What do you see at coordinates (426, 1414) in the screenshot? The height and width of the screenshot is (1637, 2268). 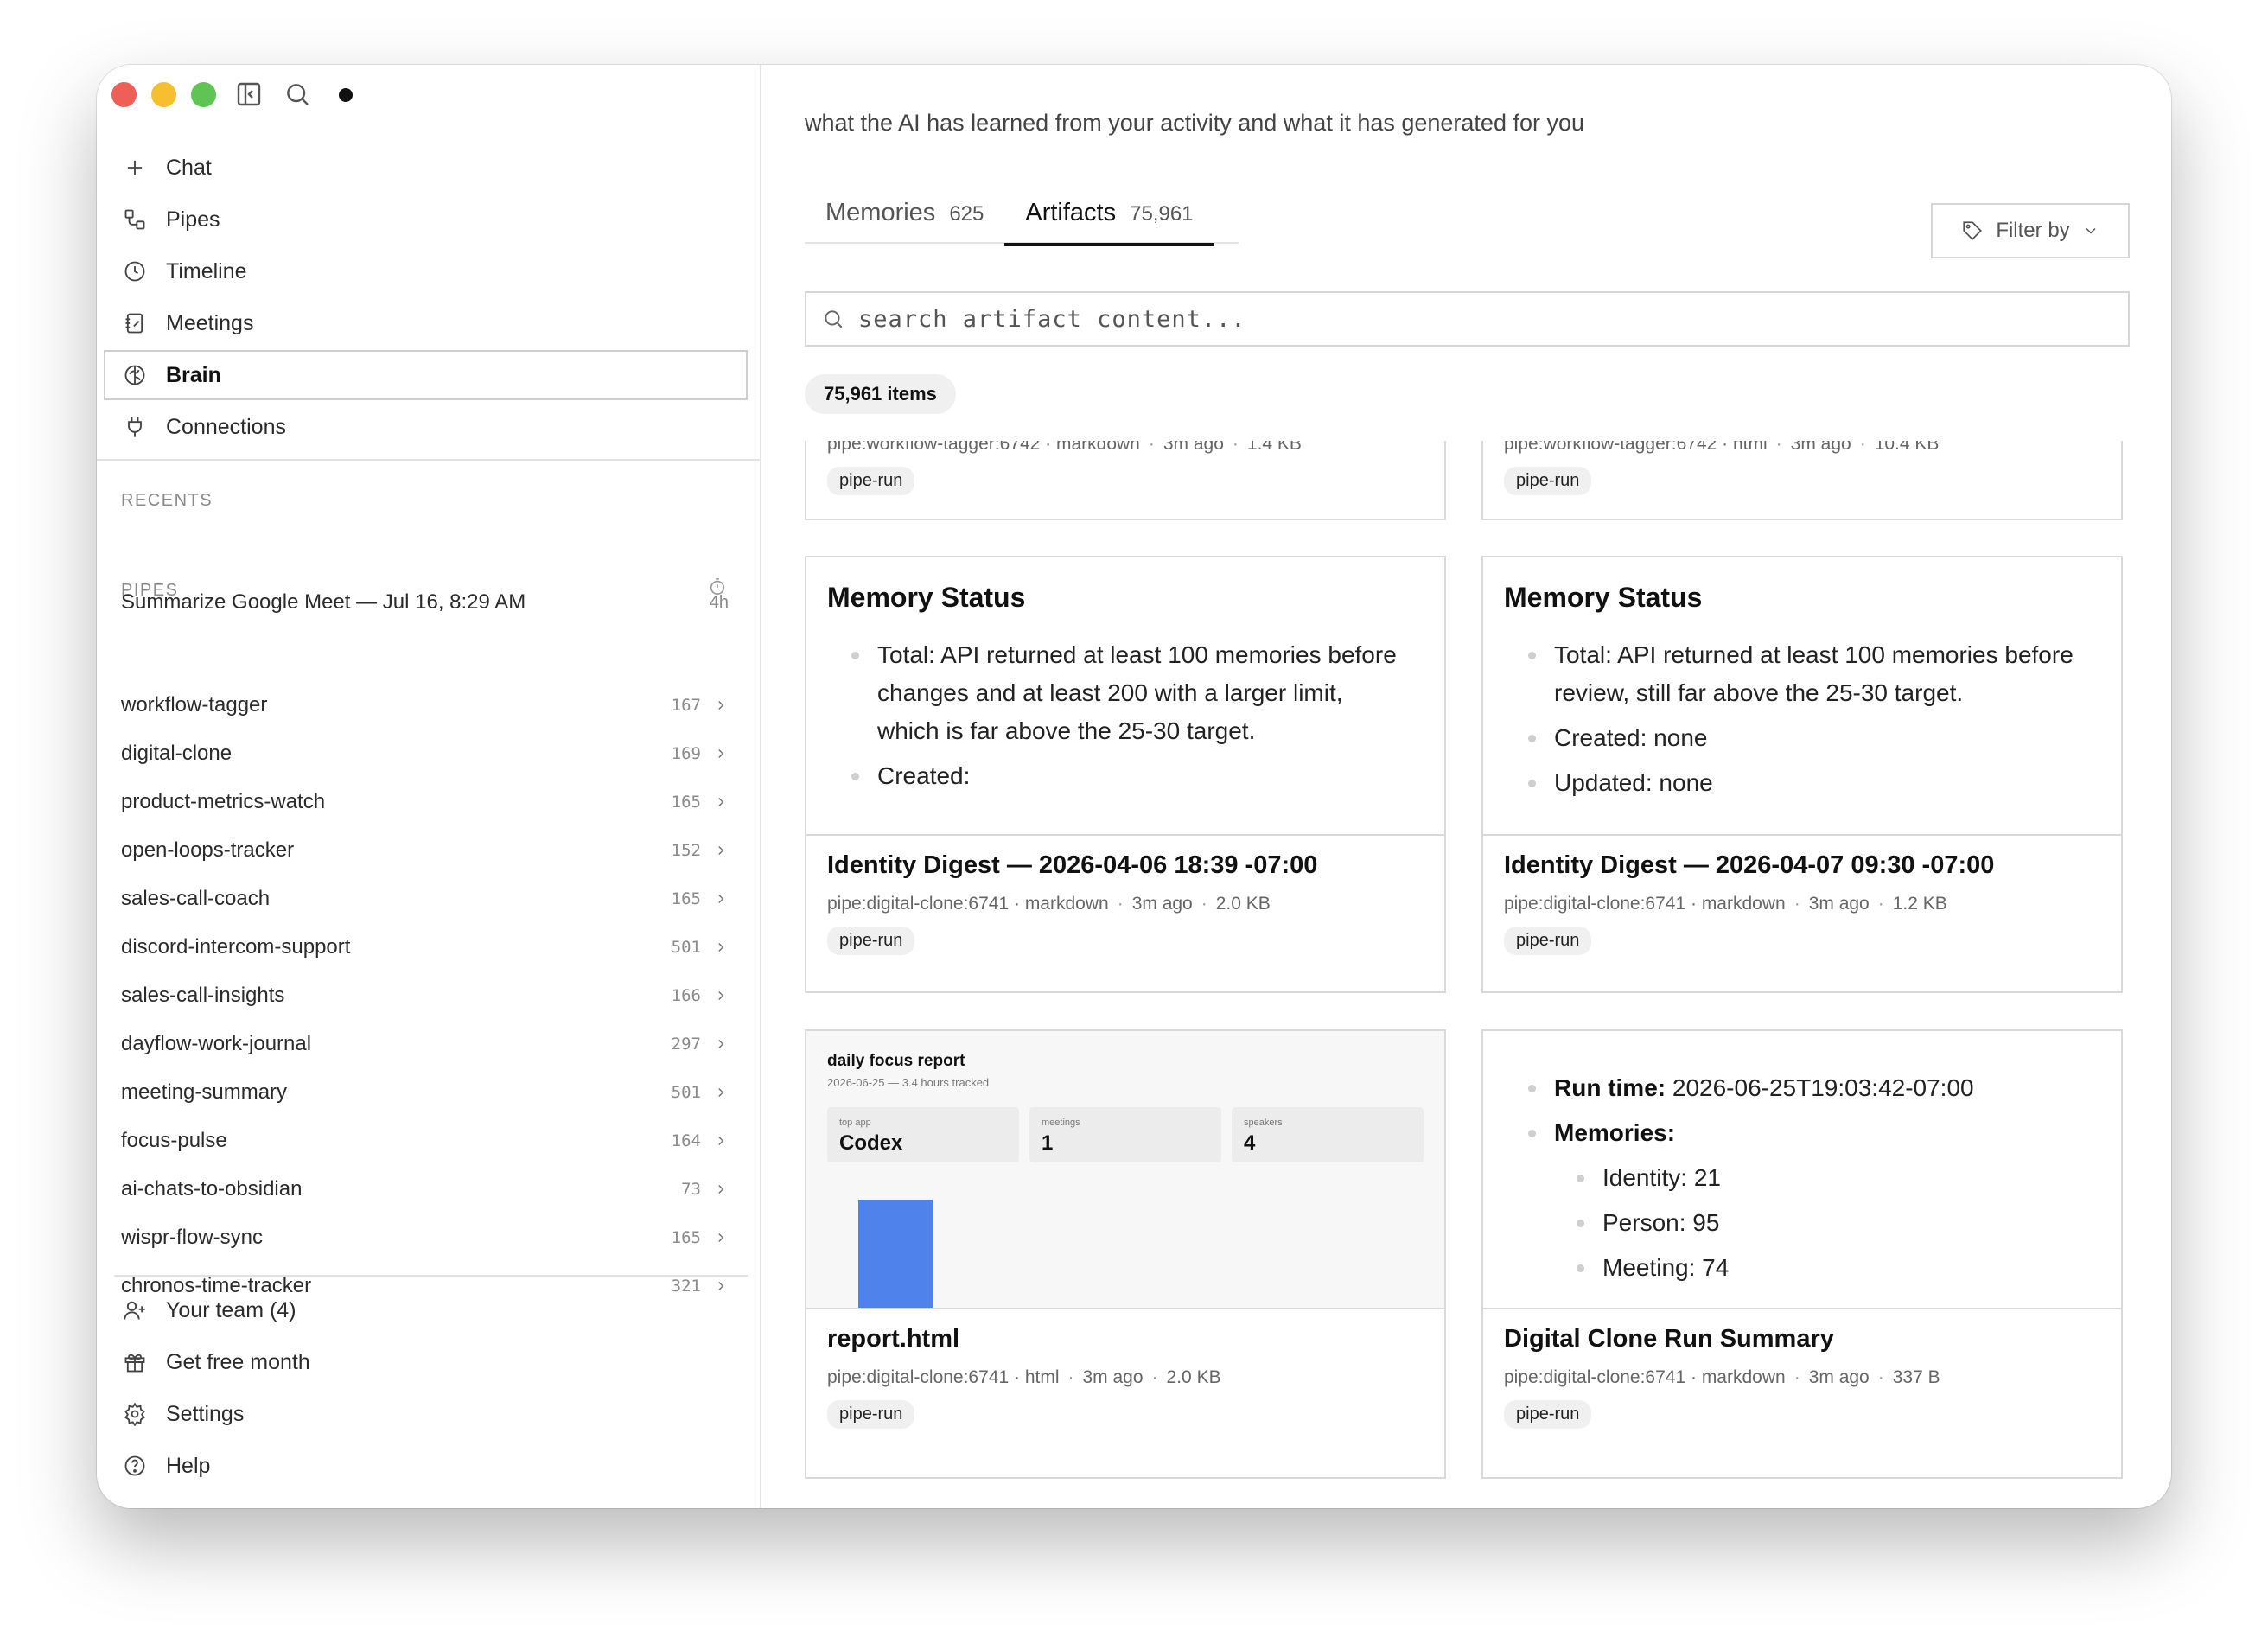 I see `nav-settings: Settings` at bounding box center [426, 1414].